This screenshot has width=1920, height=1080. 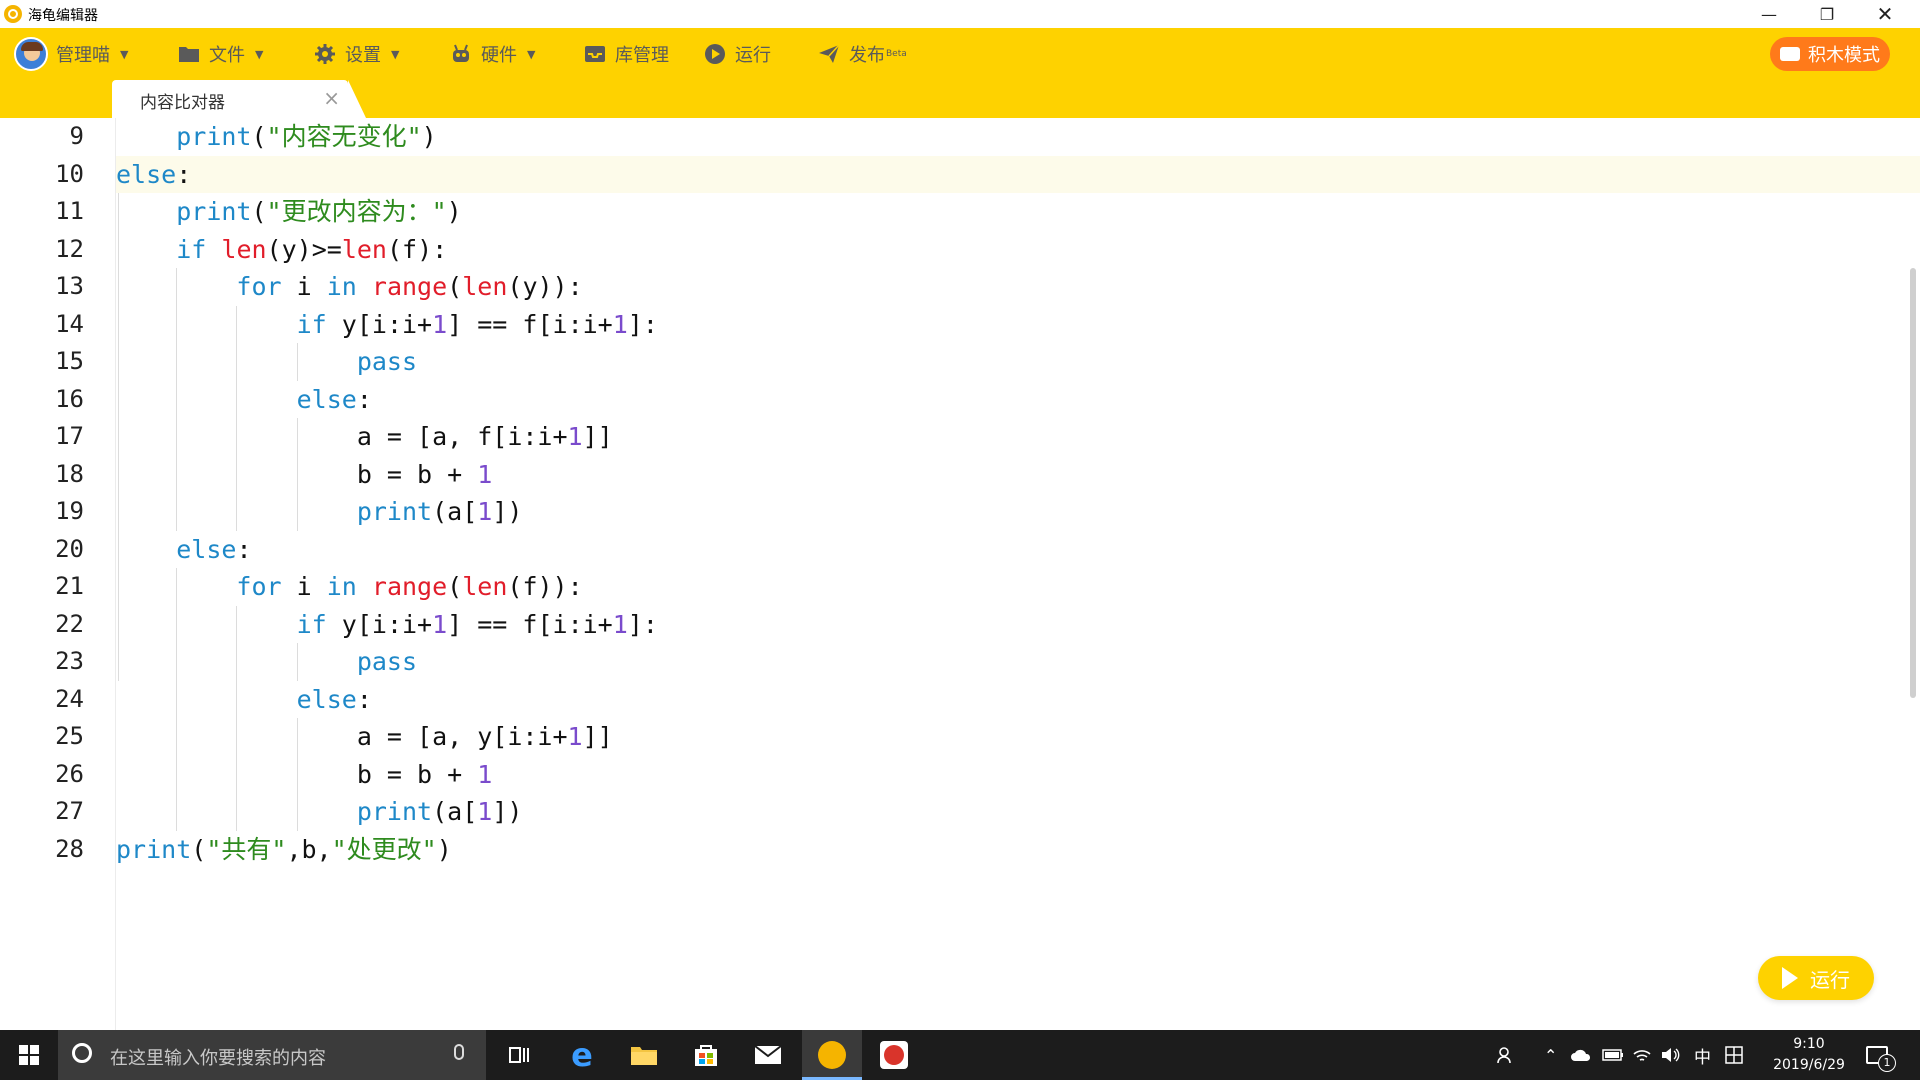 I want to click on code-line: if len(y)>=len(f):, so click(x=281, y=250).